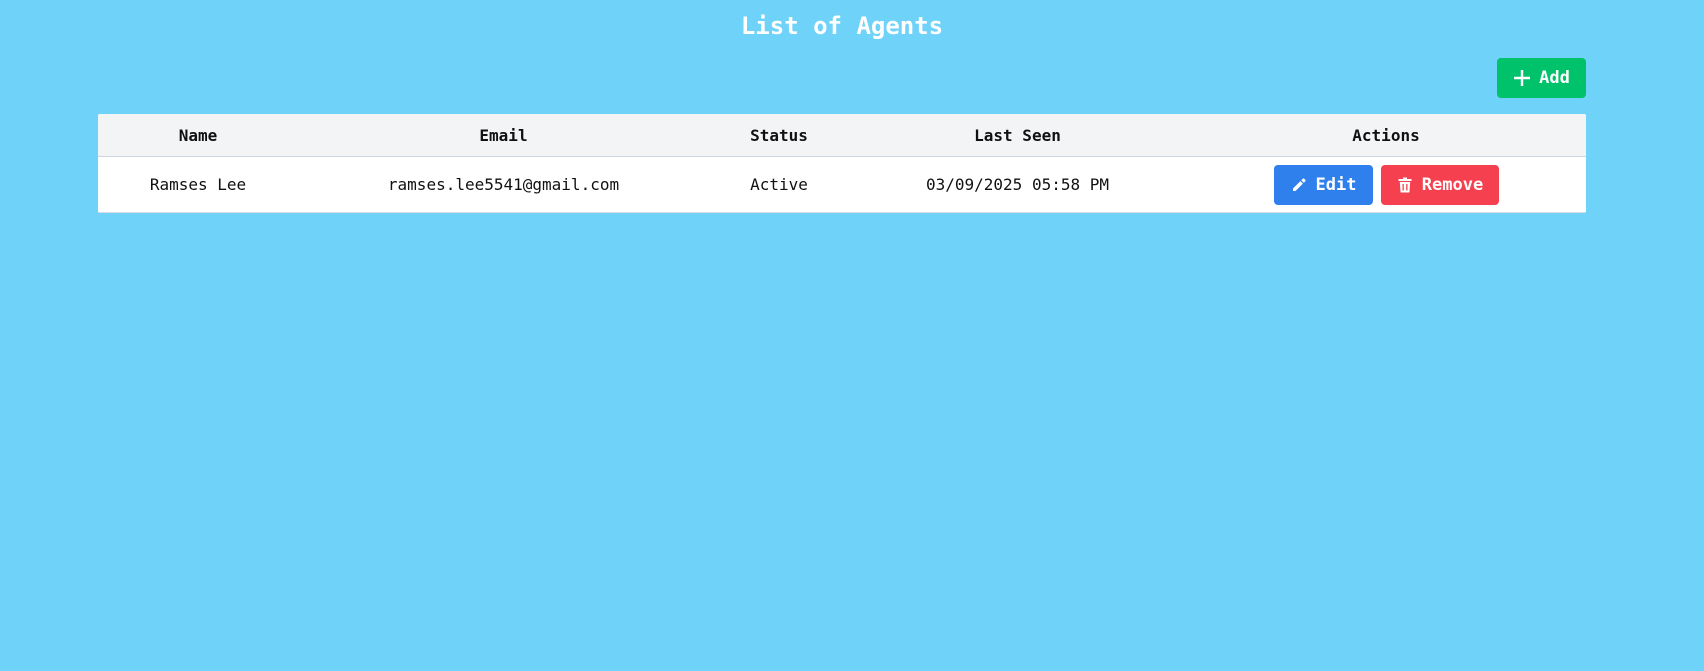 Image resolution: width=1704 pixels, height=671 pixels. Describe the element at coordinates (1405, 185) in the screenshot. I see `trash-icon` at that location.